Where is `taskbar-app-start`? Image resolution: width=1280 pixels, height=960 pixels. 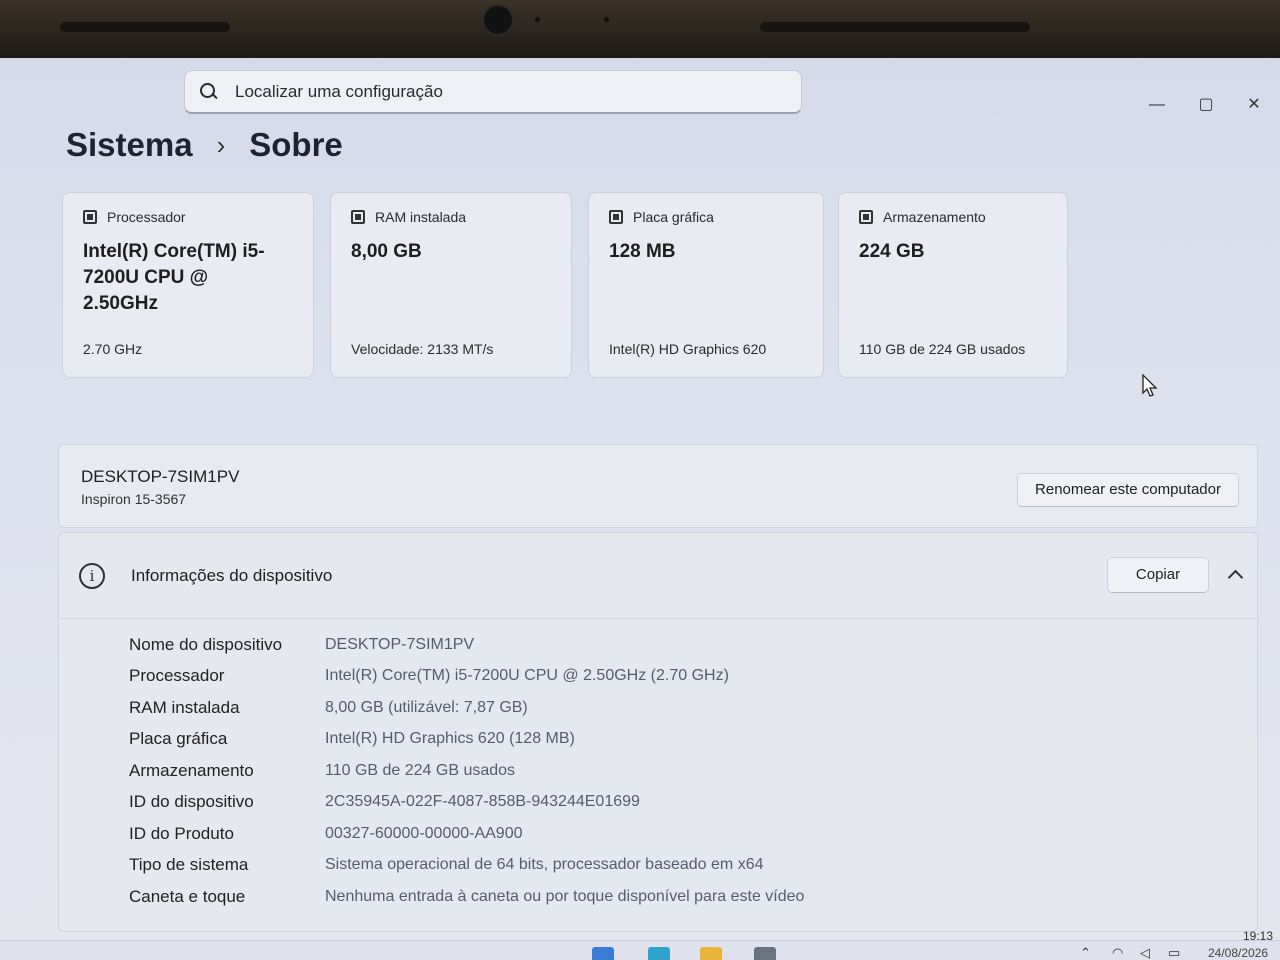
taskbar-app-start is located at coordinates (603, 953).